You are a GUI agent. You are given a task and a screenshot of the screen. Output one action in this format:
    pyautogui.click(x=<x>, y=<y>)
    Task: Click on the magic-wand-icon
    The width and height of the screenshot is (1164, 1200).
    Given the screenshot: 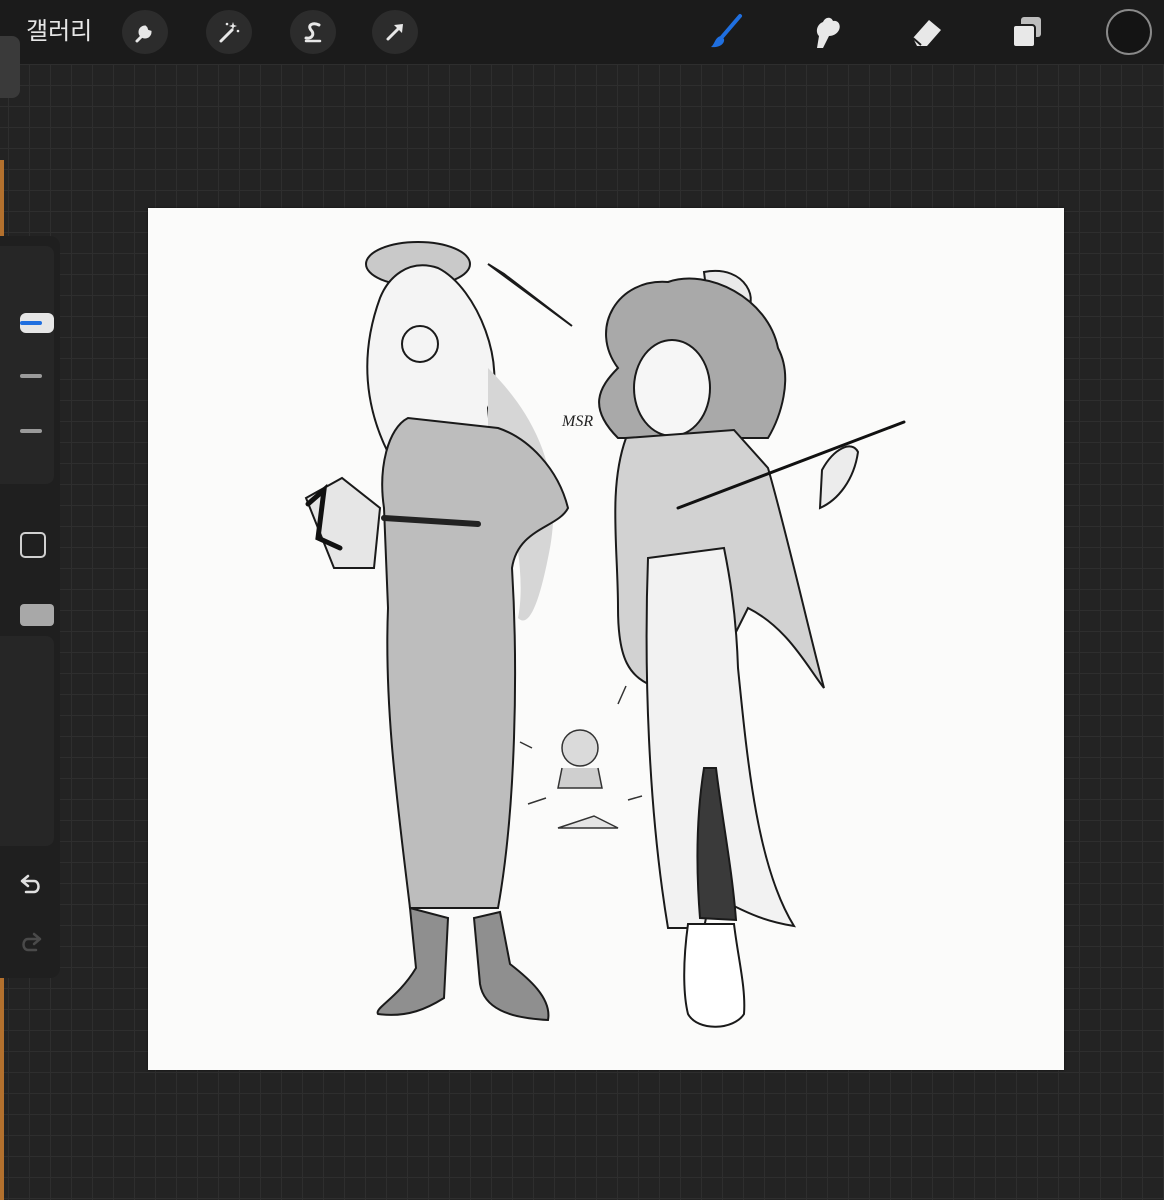 What is the action you would take?
    pyautogui.click(x=229, y=32)
    